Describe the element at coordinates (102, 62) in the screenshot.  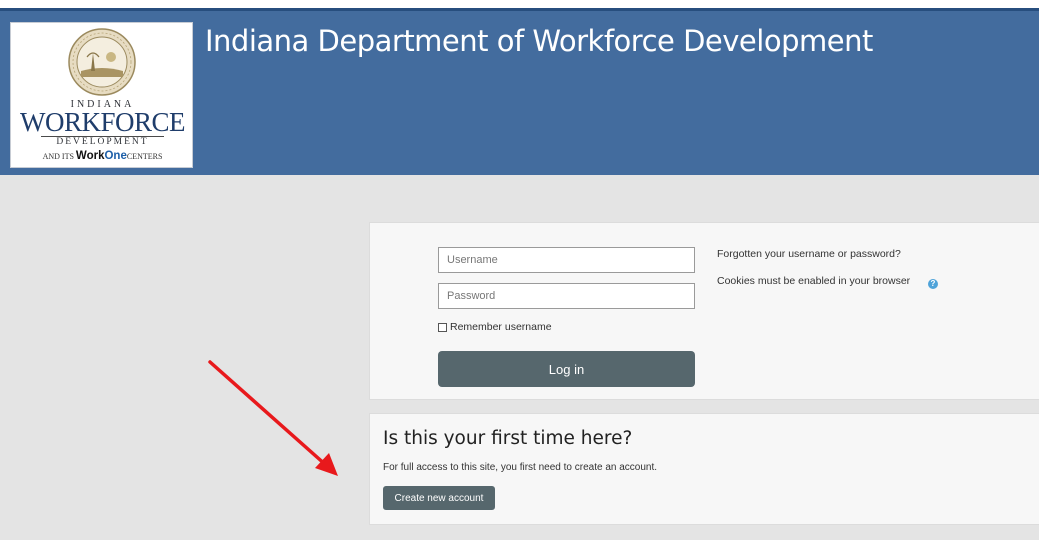
I see `state-seal-icon` at that location.